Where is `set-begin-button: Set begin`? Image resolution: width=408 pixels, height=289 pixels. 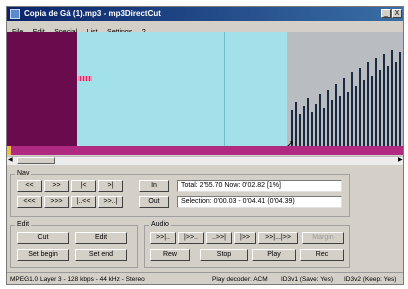
set-begin-button: Set begin is located at coordinates (43, 255).